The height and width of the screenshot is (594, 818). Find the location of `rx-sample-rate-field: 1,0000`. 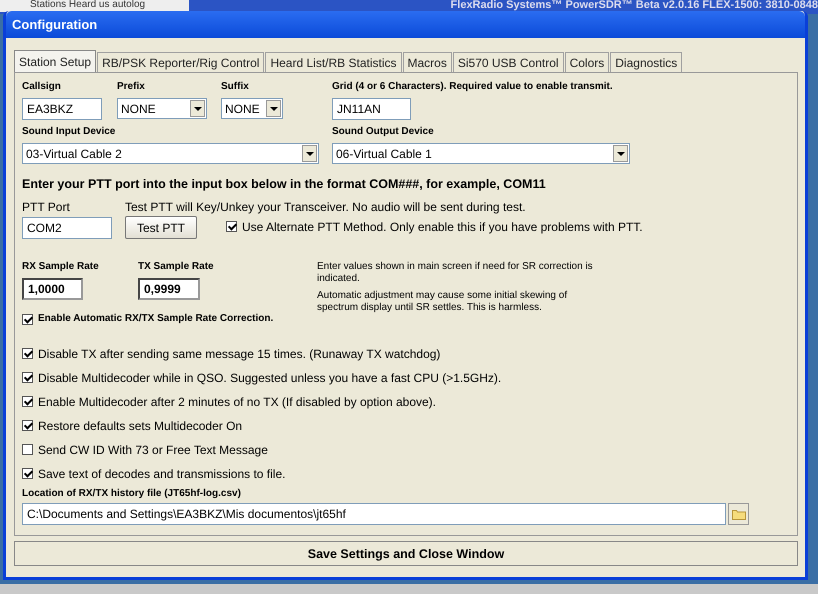

rx-sample-rate-field: 1,0000 is located at coordinates (52, 289).